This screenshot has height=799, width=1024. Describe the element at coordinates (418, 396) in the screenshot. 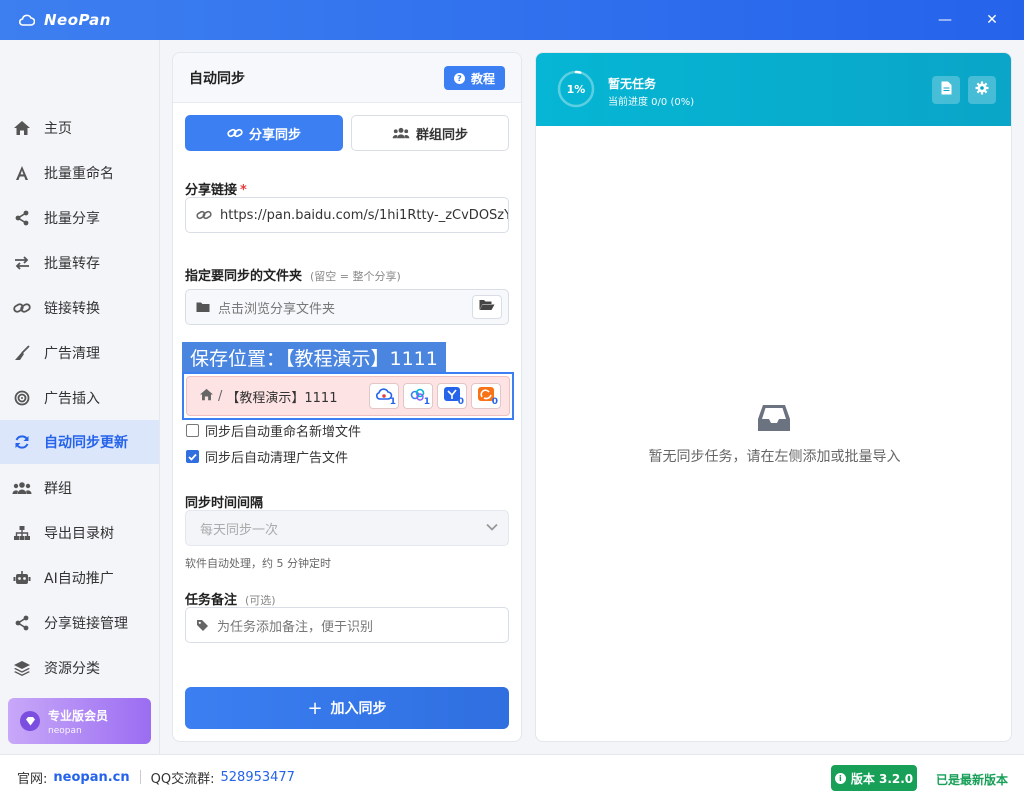

I see `disk-aliyun-button: 1` at that location.